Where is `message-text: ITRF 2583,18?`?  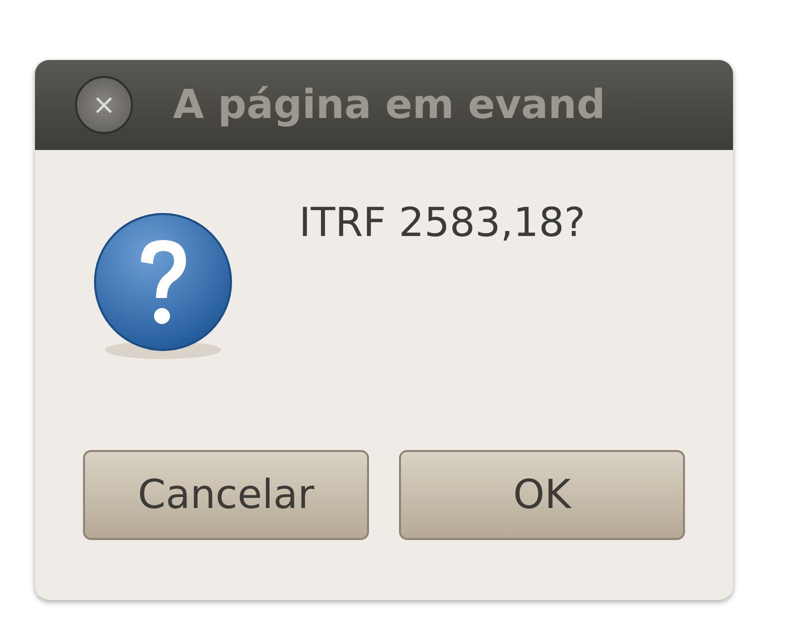
message-text: ITRF 2583,18? is located at coordinates (442, 223).